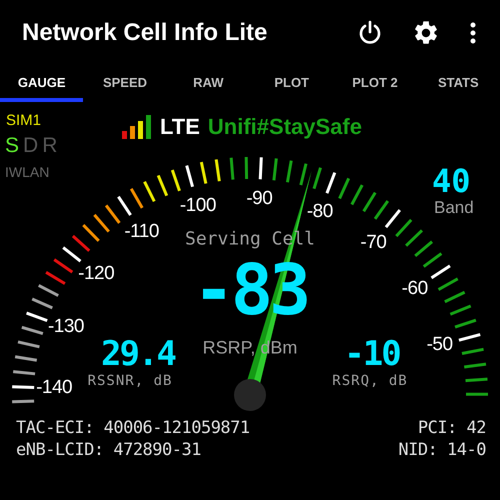 The image size is (500, 500). What do you see at coordinates (372, 354) in the screenshot?
I see `rsrq-value: -10` at bounding box center [372, 354].